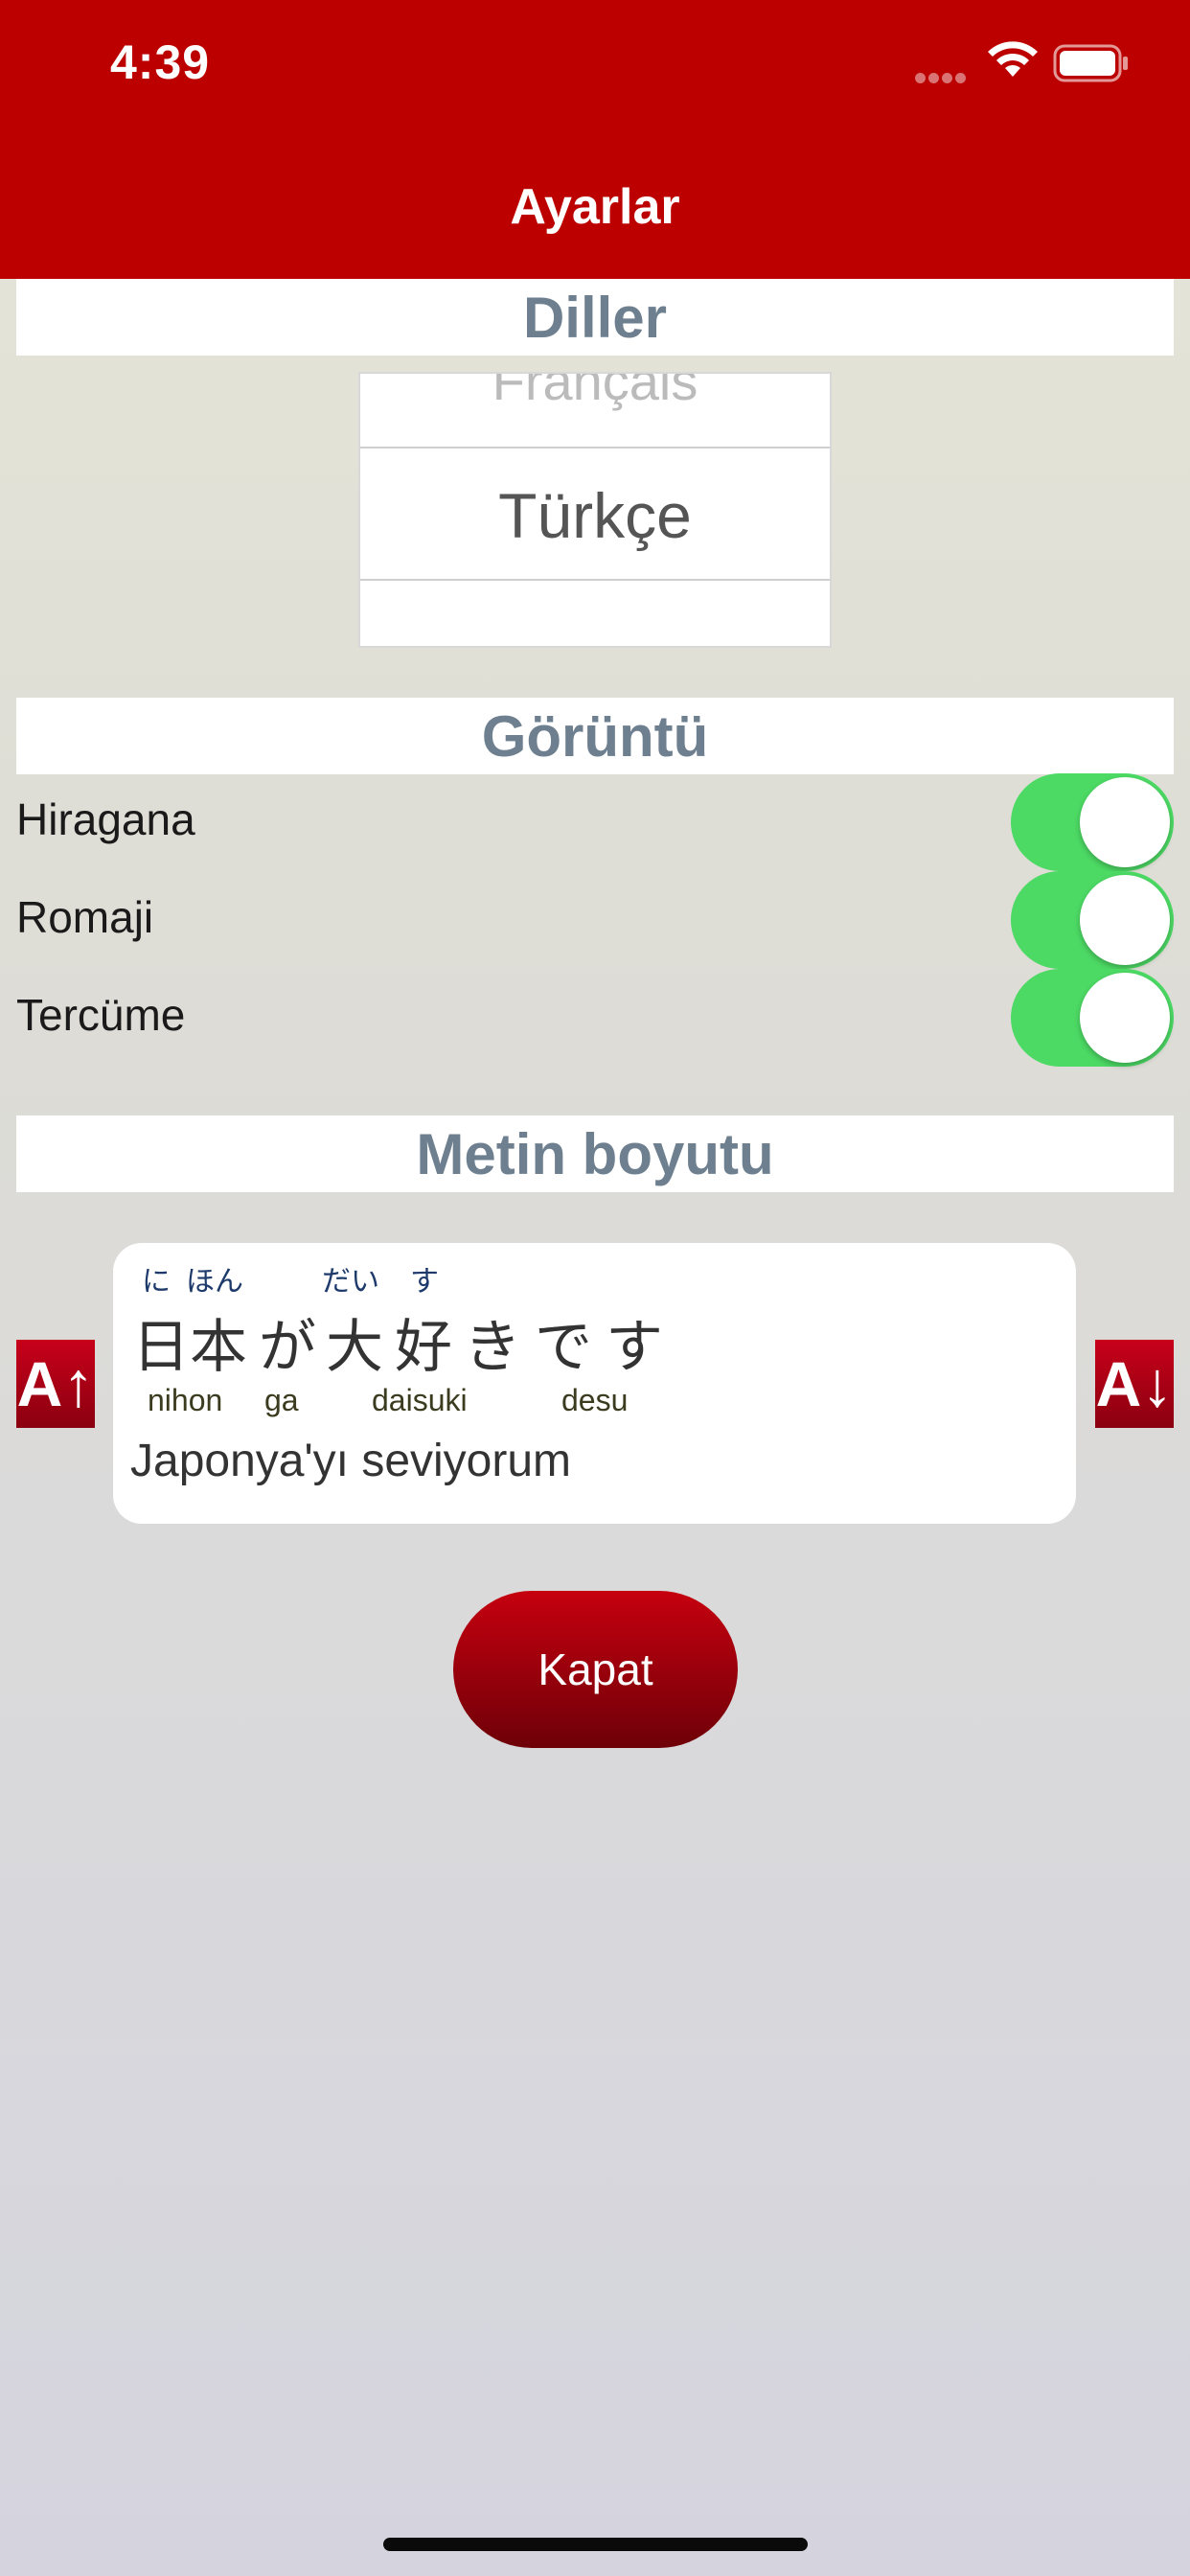 The width and height of the screenshot is (1190, 2576). What do you see at coordinates (186, 1400) in the screenshot?
I see `romaji-word: nihon` at bounding box center [186, 1400].